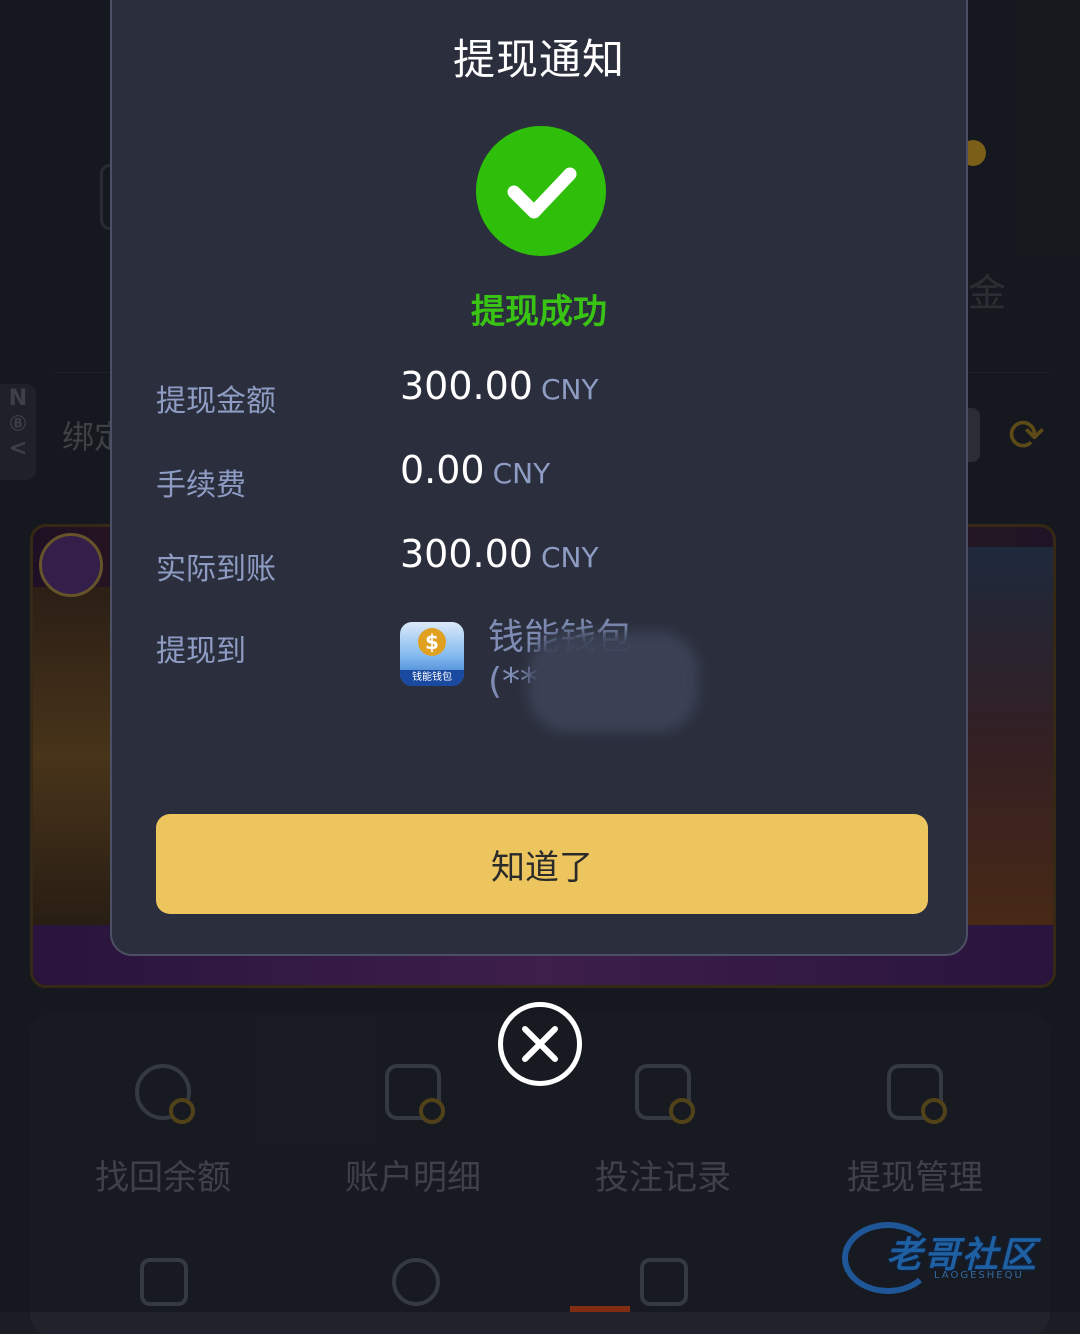 This screenshot has height=1334, width=1080. Describe the element at coordinates (201, 651) in the screenshot. I see `row-label: 提现到` at that location.